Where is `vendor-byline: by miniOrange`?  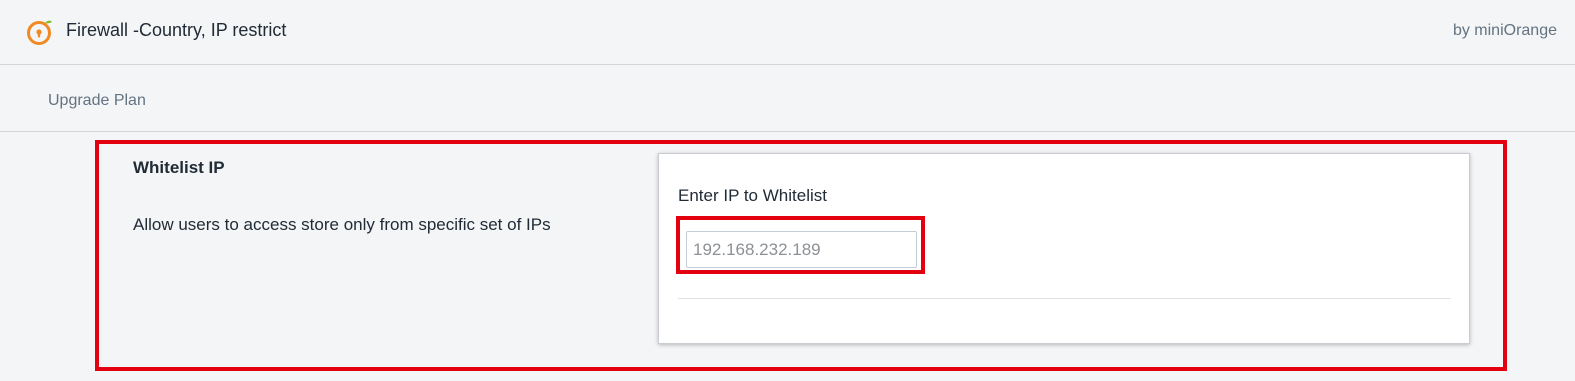
vendor-byline: by miniOrange is located at coordinates (1504, 30).